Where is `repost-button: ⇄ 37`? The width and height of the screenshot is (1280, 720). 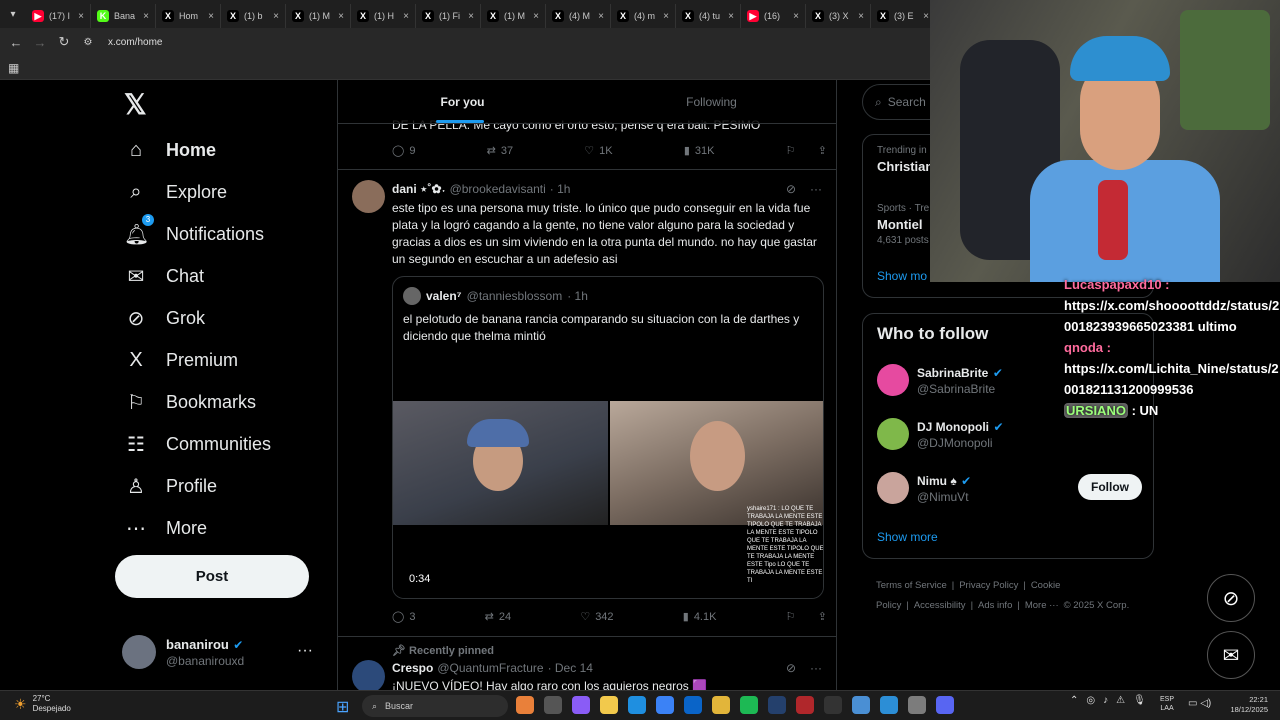
repost-button: ⇄ 37 is located at coordinates (500, 151).